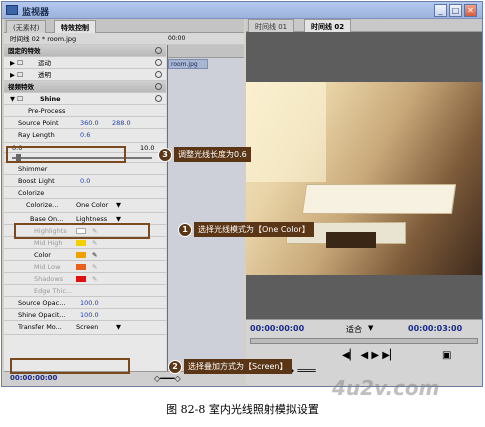  Describe the element at coordinates (31, 193) in the screenshot. I see `colorize-section-label: Colorize` at that location.